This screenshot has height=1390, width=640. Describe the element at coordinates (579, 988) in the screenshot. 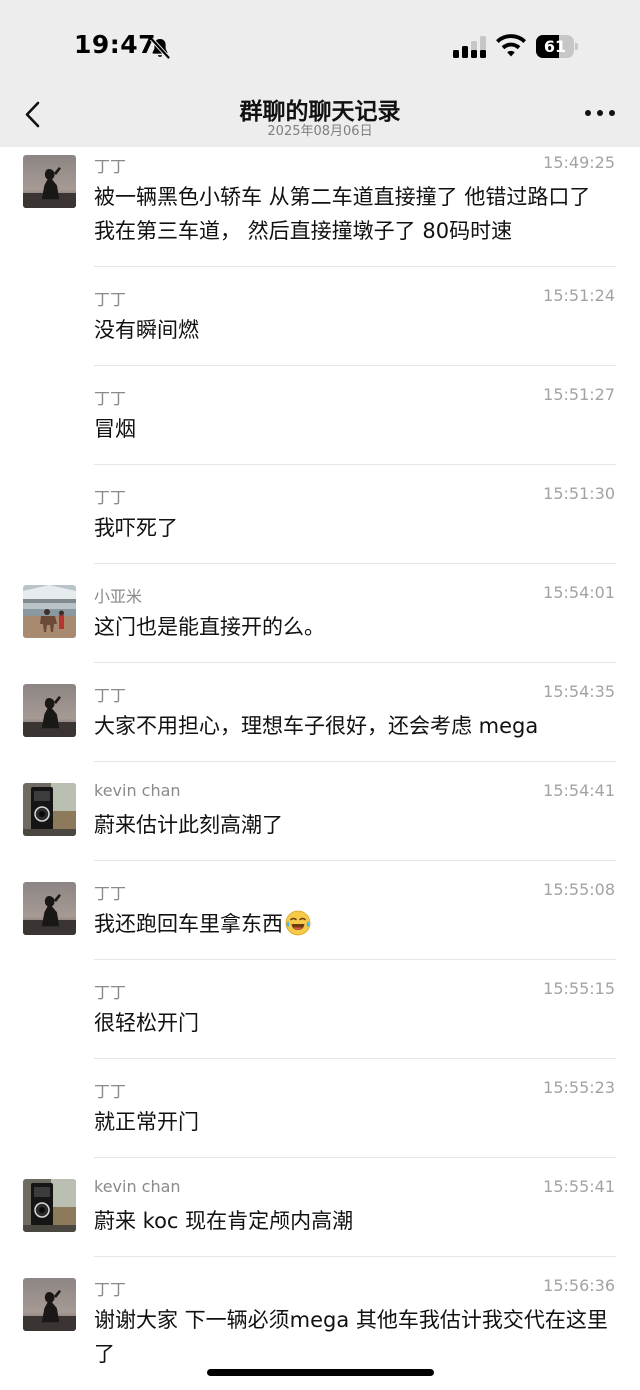

I see `message-time: 15:55:15` at that location.